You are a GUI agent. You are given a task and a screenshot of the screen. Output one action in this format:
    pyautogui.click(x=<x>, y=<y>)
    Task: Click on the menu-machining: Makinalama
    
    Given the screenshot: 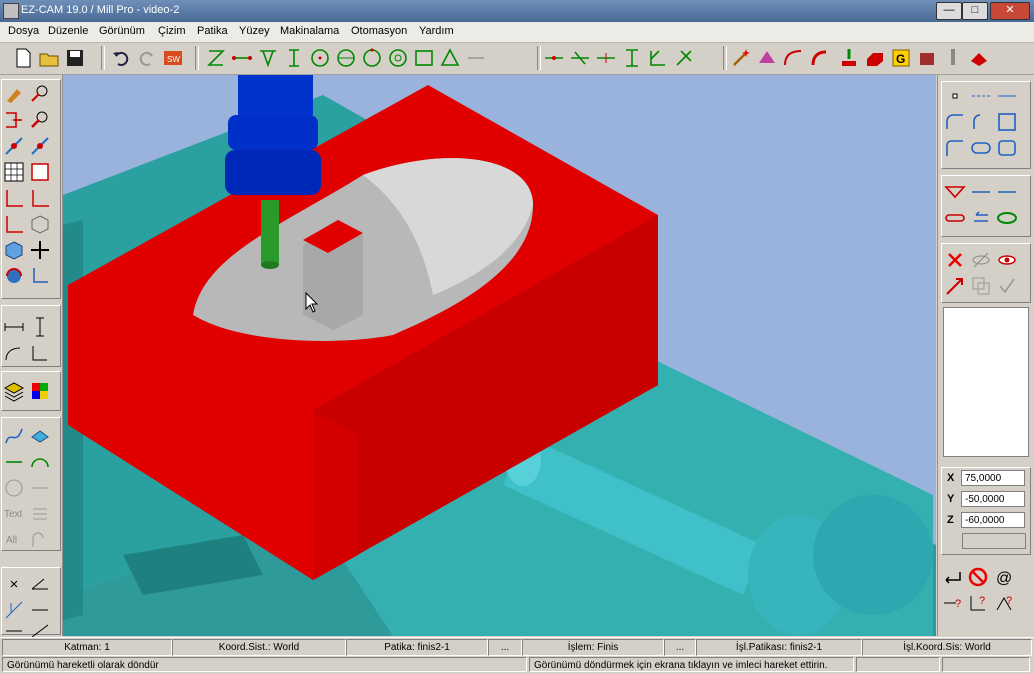 What is the action you would take?
    pyautogui.click(x=309, y=31)
    